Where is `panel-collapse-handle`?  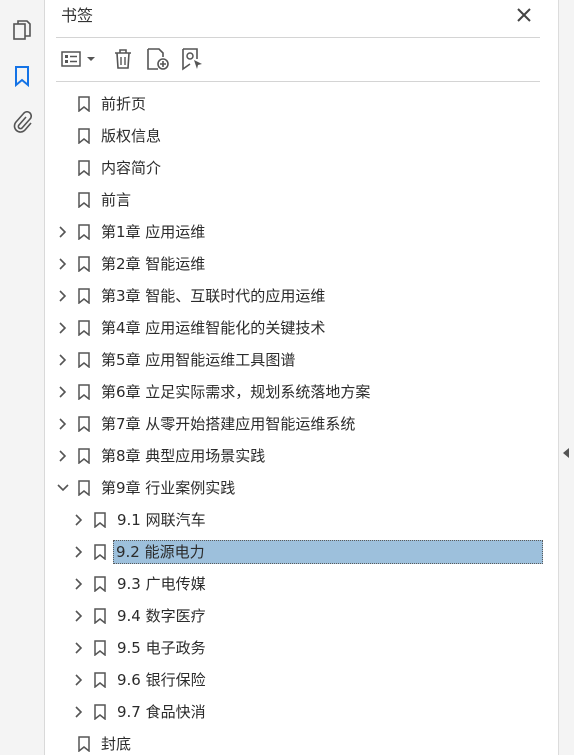 panel-collapse-handle is located at coordinates (566, 377).